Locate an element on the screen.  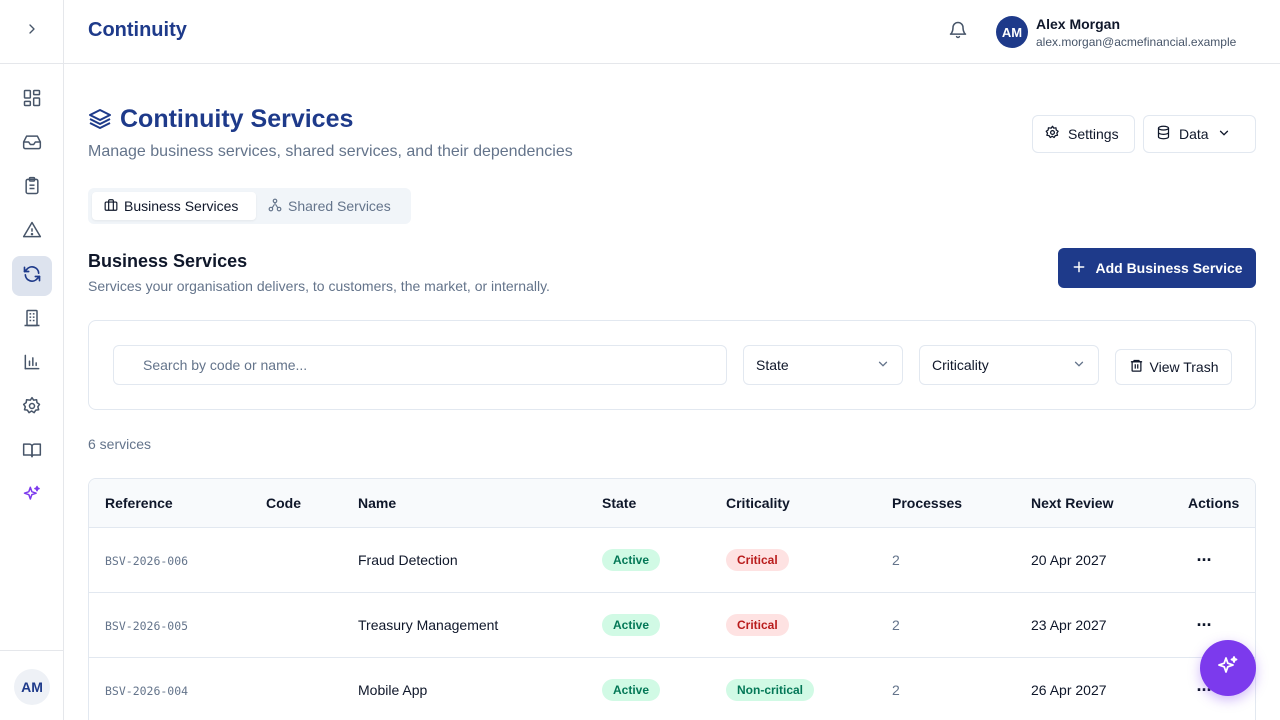
user-name: Alex Morgan is located at coordinates (1078, 24).